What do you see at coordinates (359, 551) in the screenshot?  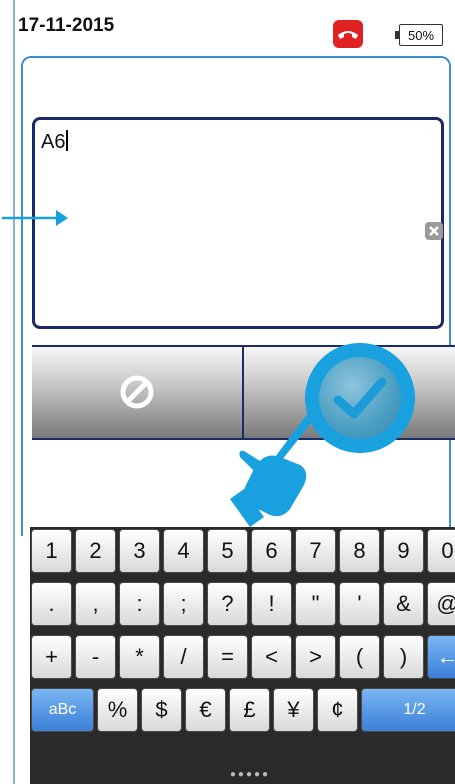 I see `key-8: 8` at bounding box center [359, 551].